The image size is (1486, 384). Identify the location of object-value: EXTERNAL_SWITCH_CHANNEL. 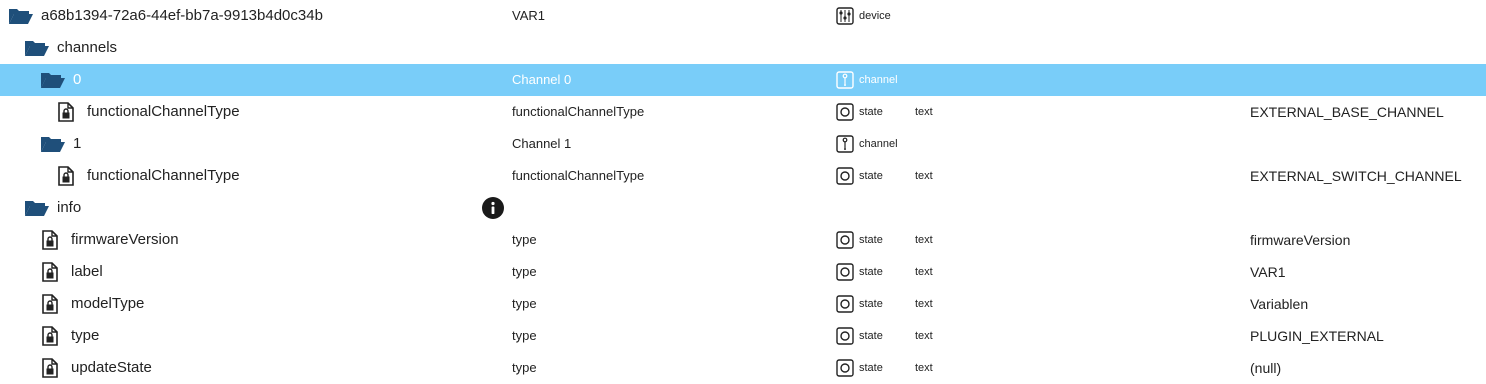
(1356, 176).